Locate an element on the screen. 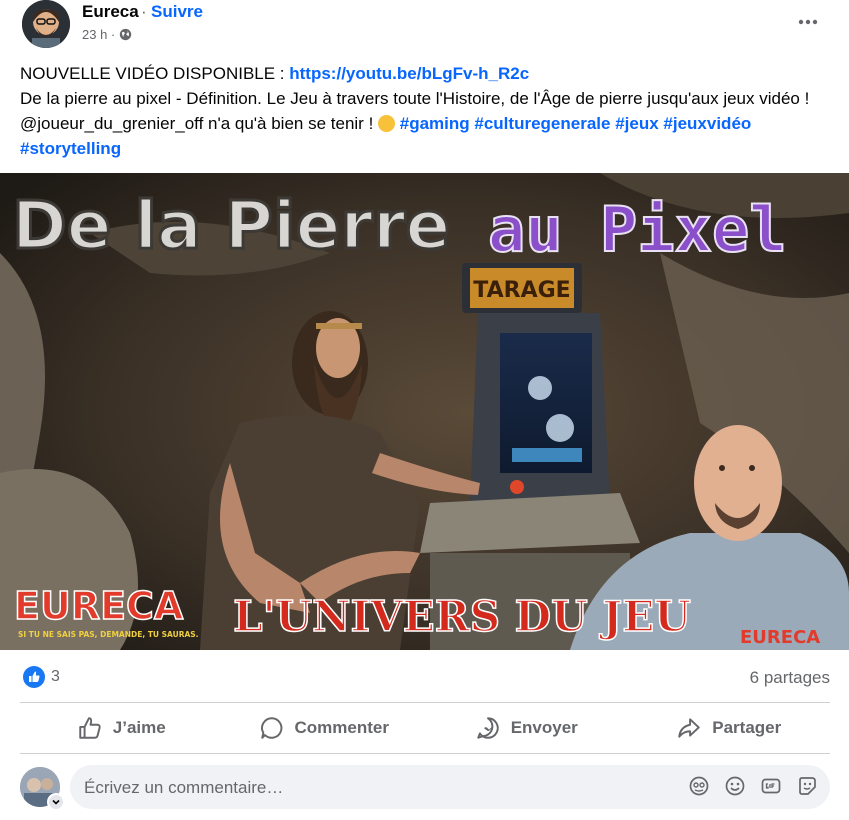 The width and height of the screenshot is (849, 820). video-link: https://youtu.be/bLgFv-h_R2c is located at coordinates (409, 73).